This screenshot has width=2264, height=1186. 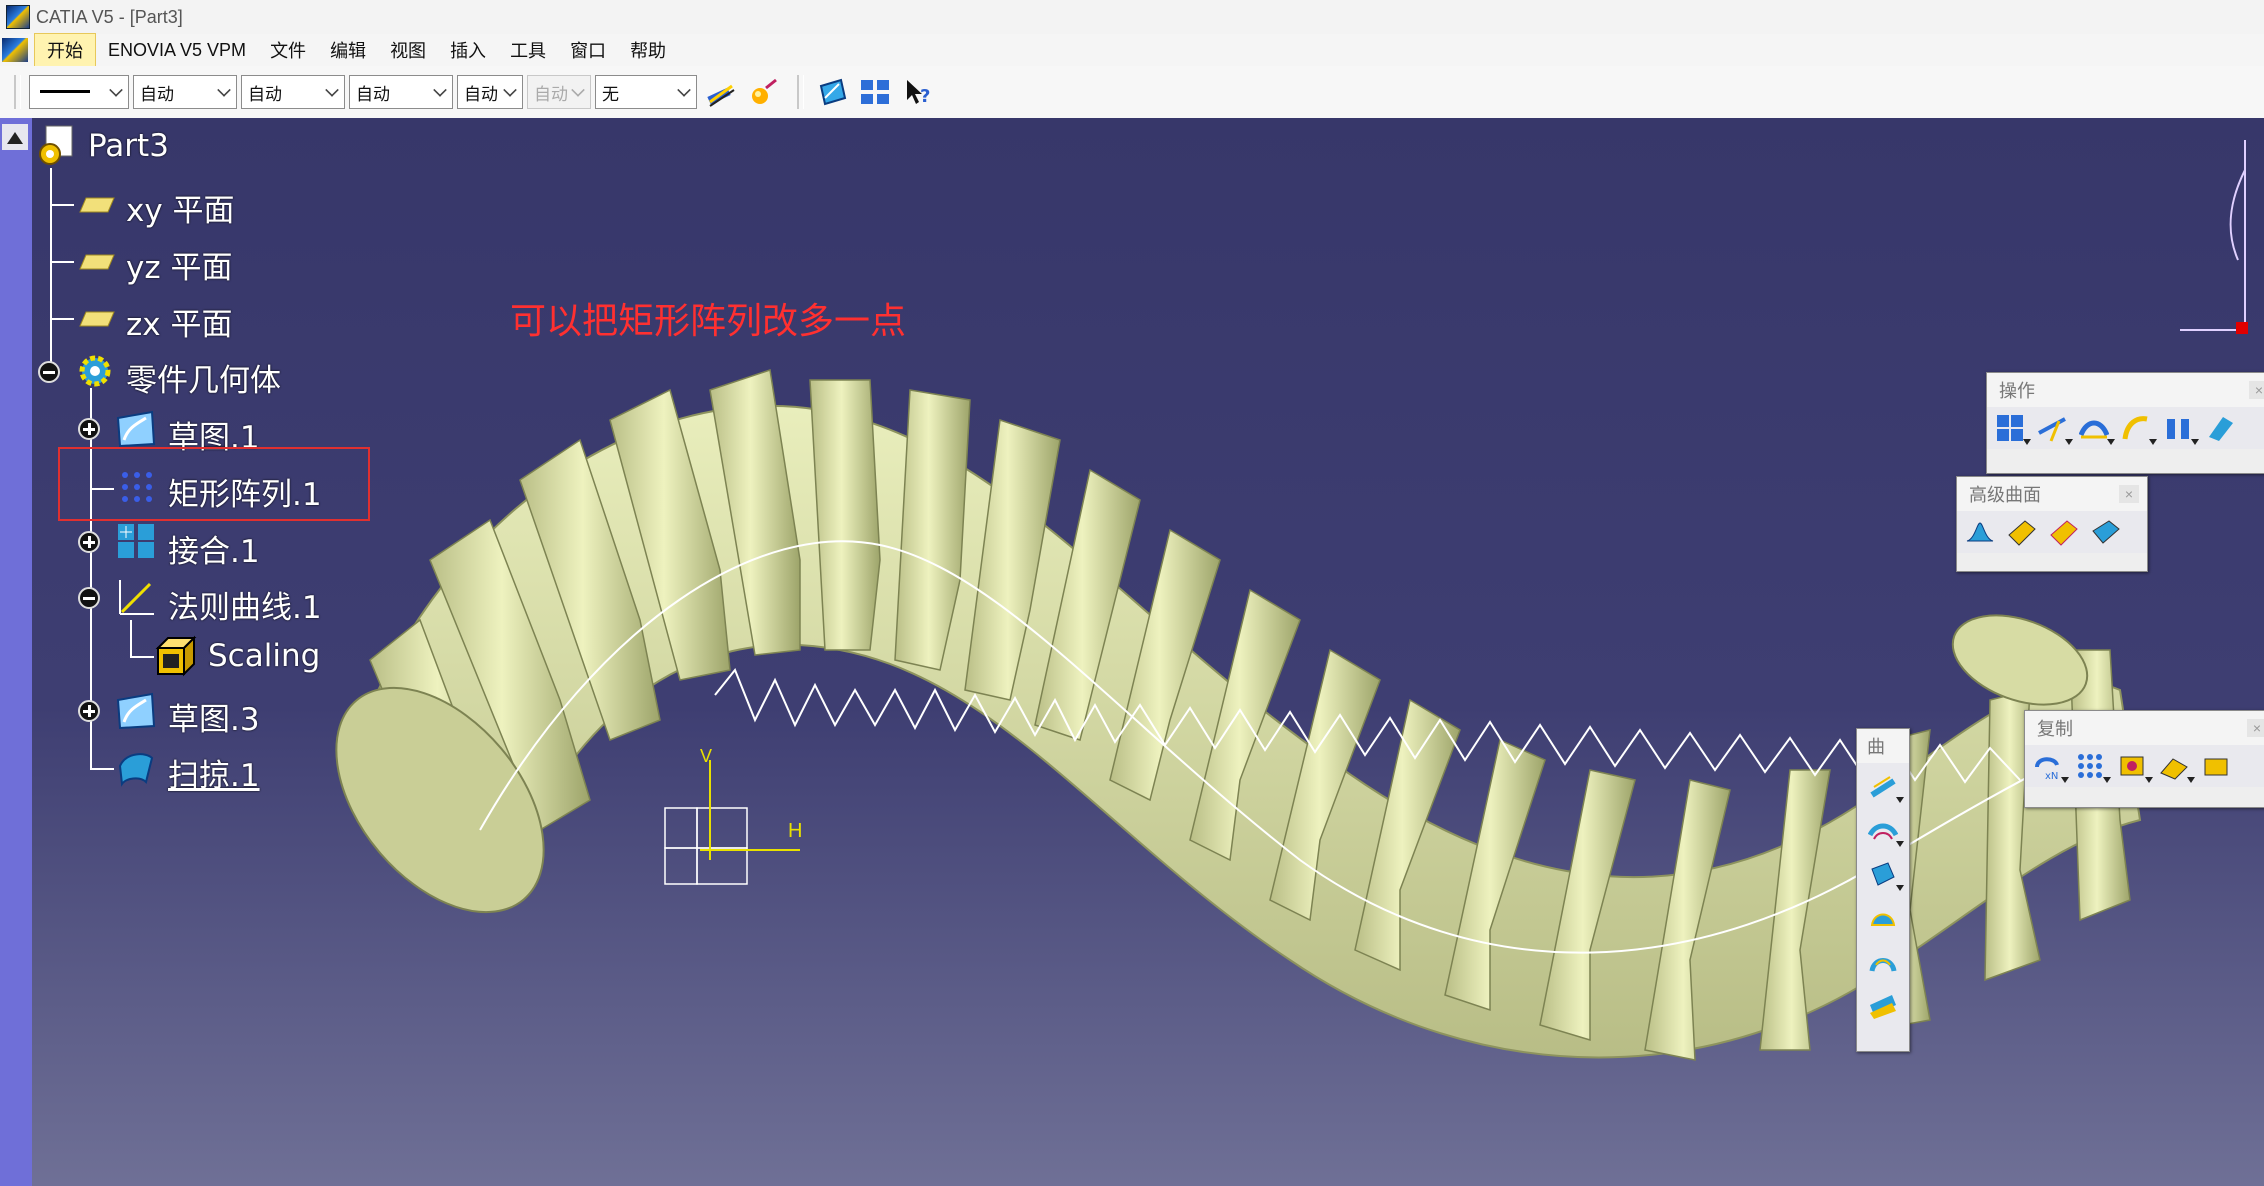 I want to click on bump-icon, so click(x=1980, y=532).